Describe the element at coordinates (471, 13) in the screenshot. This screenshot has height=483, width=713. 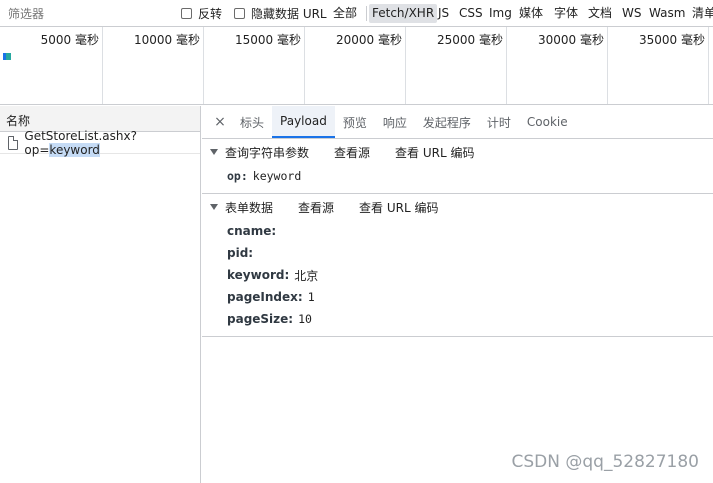
I see `type-filter-css: CSS` at that location.